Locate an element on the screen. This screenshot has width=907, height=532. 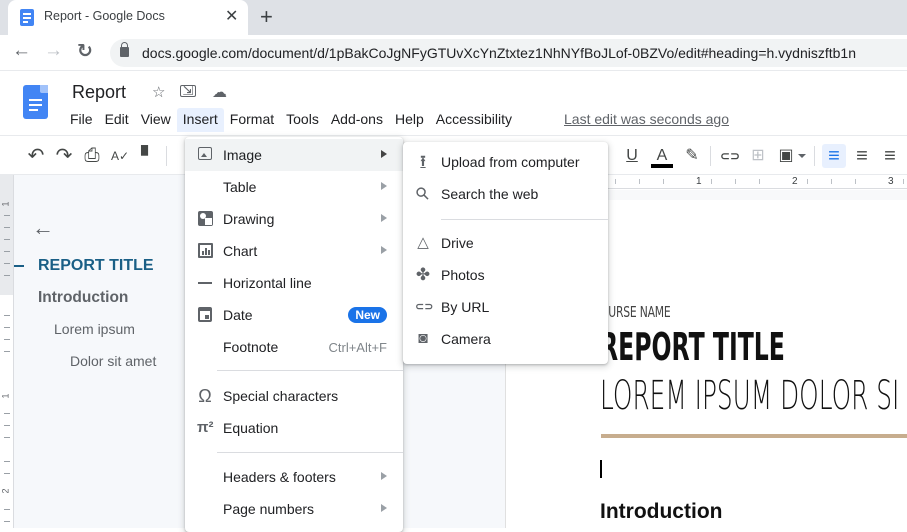
underline-icon: U is located at coordinates (632, 156).